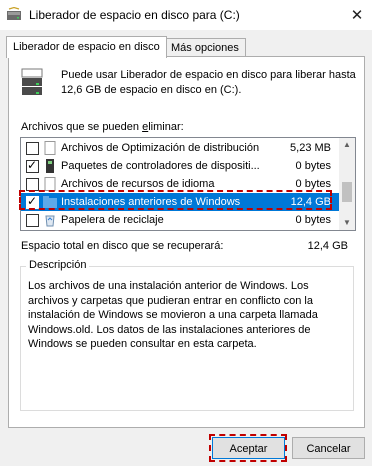 The height and width of the screenshot is (466, 372). I want to click on list-scrollbar: ▲ ▼, so click(347, 184).